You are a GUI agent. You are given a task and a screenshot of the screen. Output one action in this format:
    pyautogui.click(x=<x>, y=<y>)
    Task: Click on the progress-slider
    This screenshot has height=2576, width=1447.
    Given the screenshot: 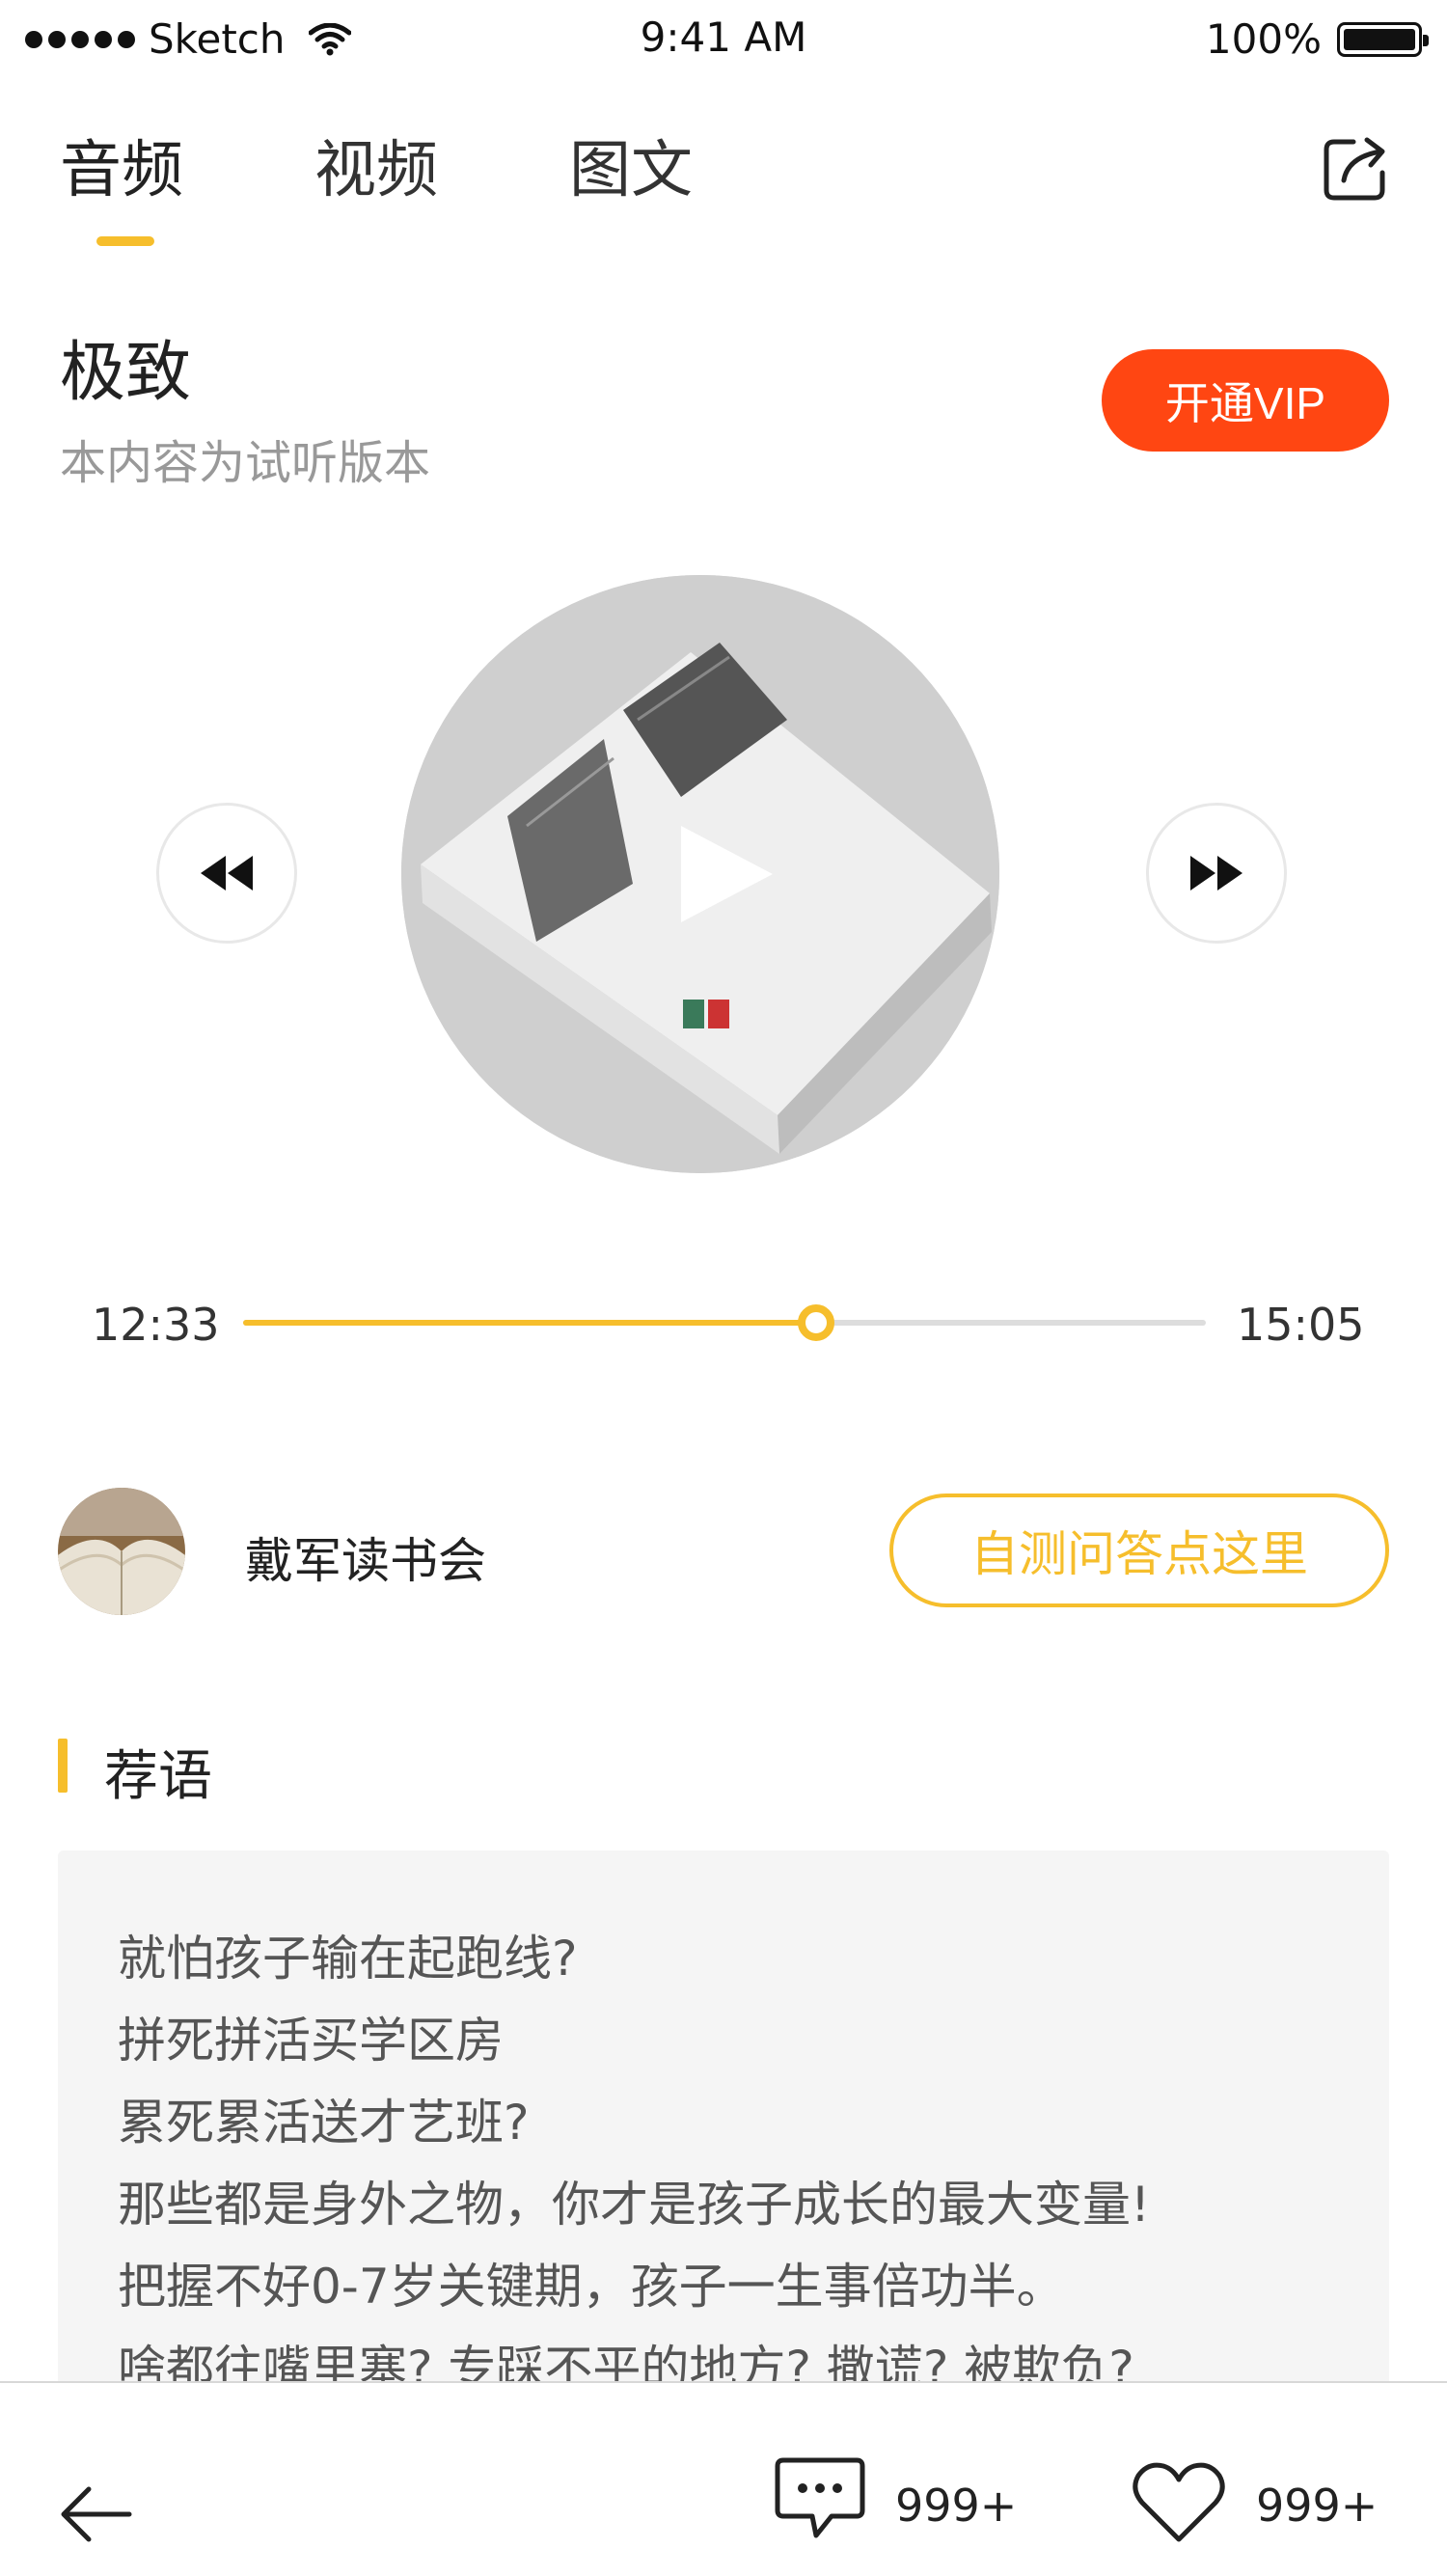 What is the action you would take?
    pyautogui.click(x=724, y=1322)
    